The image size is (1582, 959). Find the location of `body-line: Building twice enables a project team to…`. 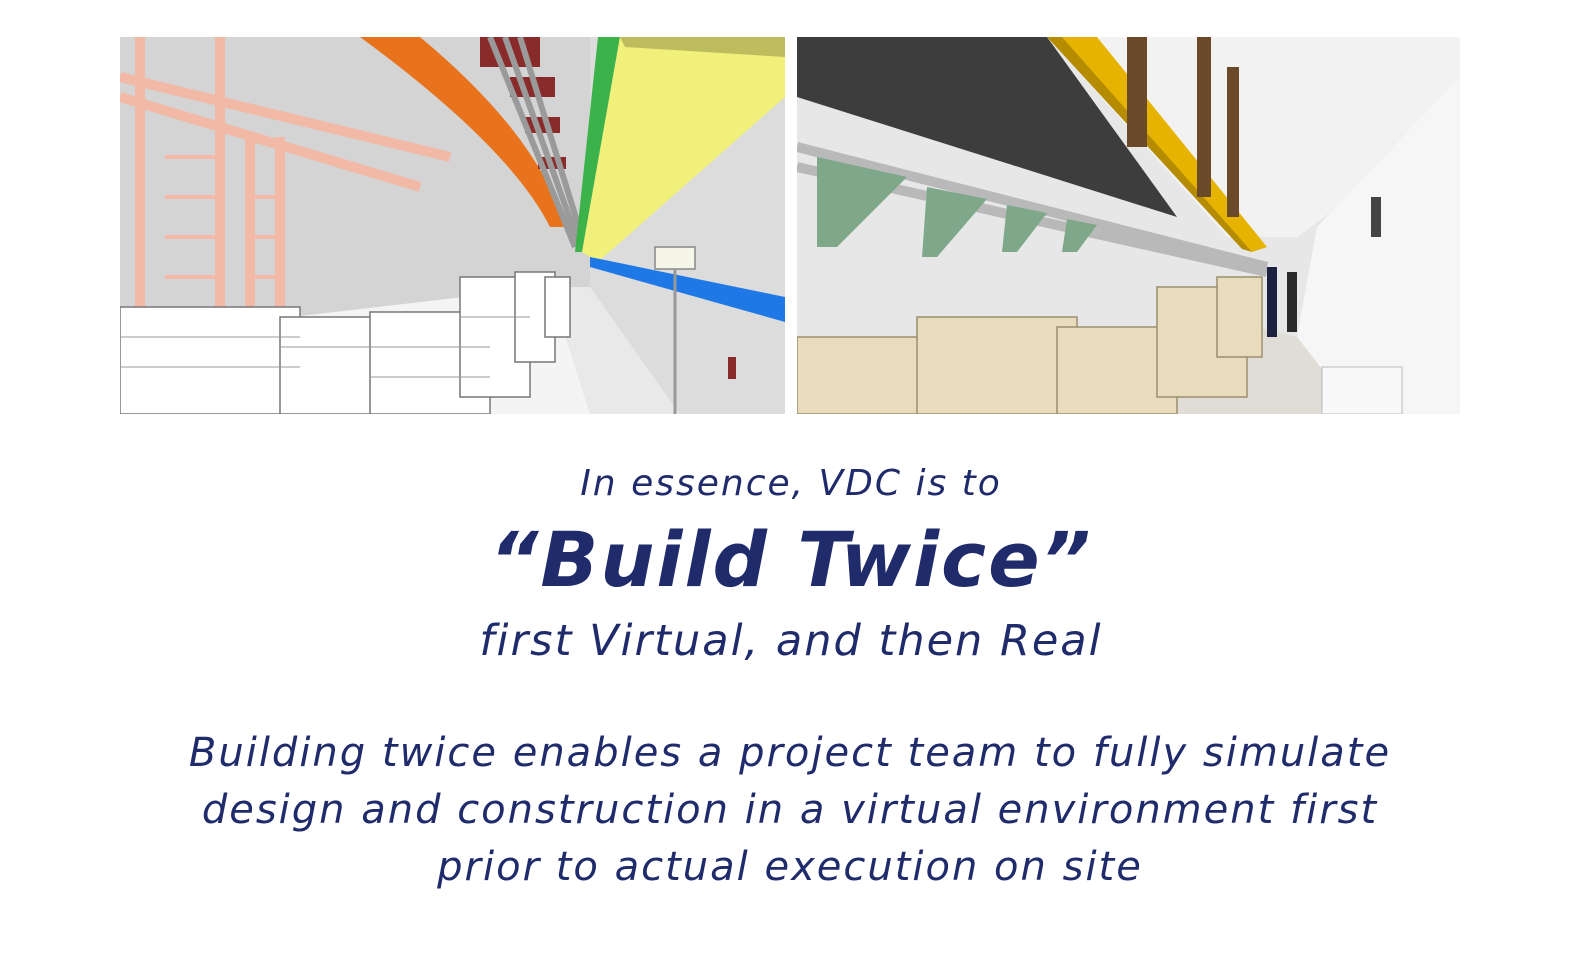

body-line: Building twice enables a project team to… is located at coordinates (790, 753).